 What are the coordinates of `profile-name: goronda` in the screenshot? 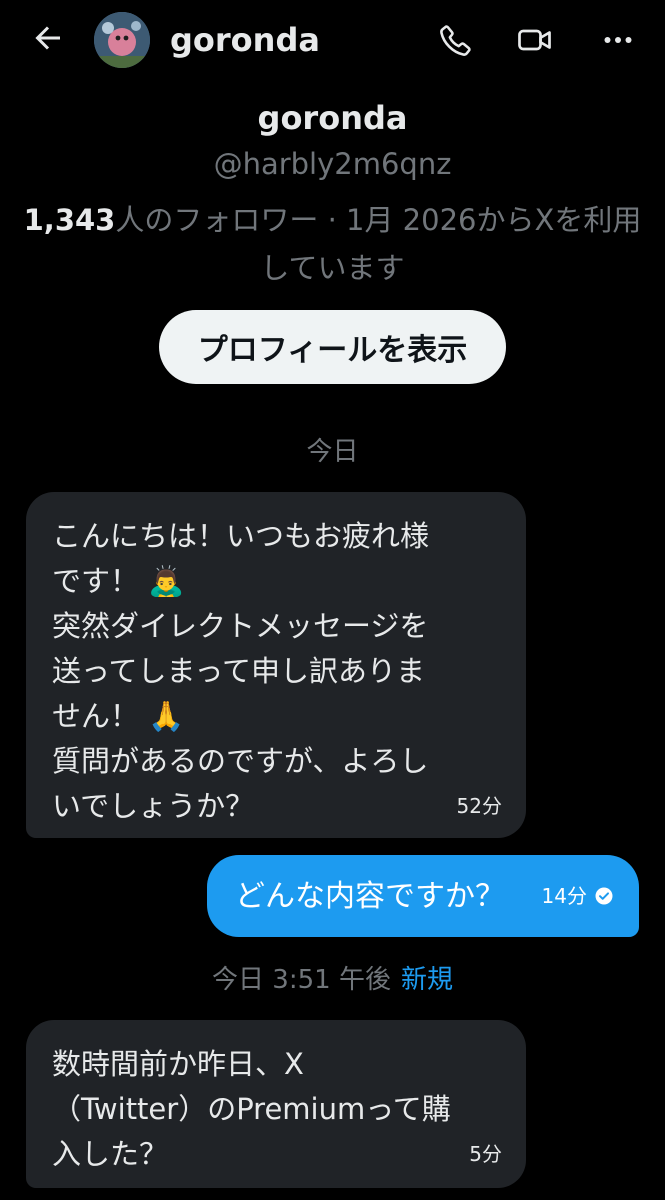 It's located at (332, 118).